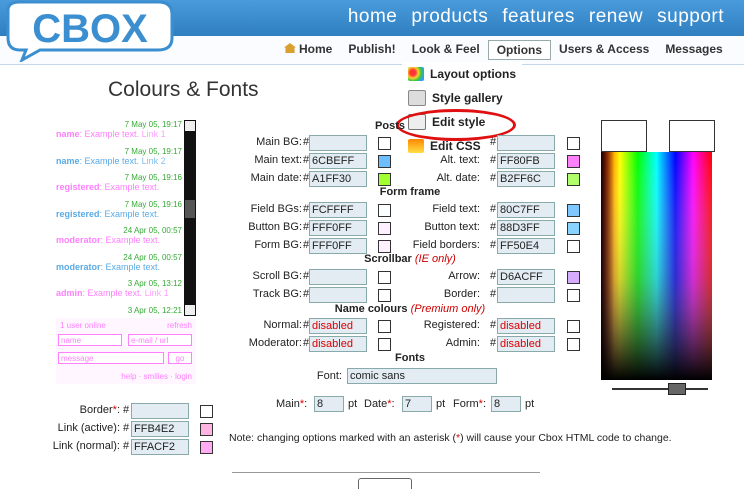 The height and width of the screenshot is (489, 744). I want to click on font-input: comic sans, so click(422, 376).